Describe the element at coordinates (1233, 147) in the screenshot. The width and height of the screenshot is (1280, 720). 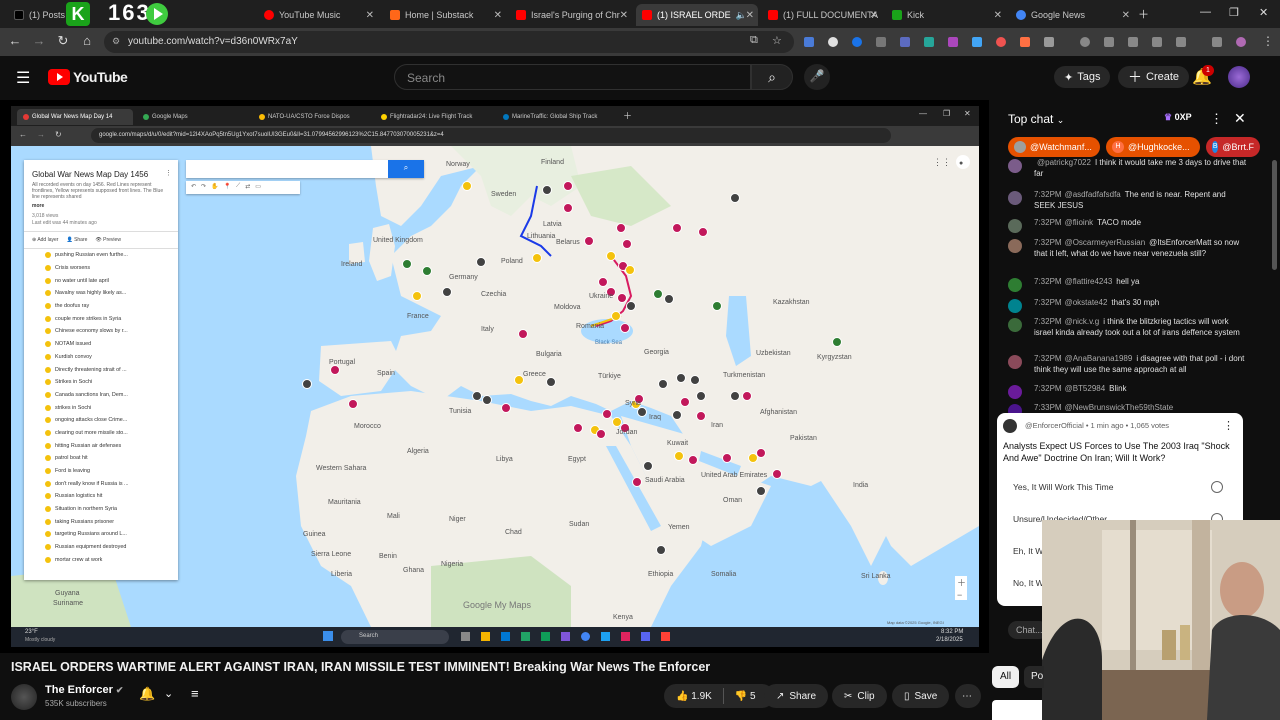
I see `donor-ticker: B @Brrt.F` at that location.